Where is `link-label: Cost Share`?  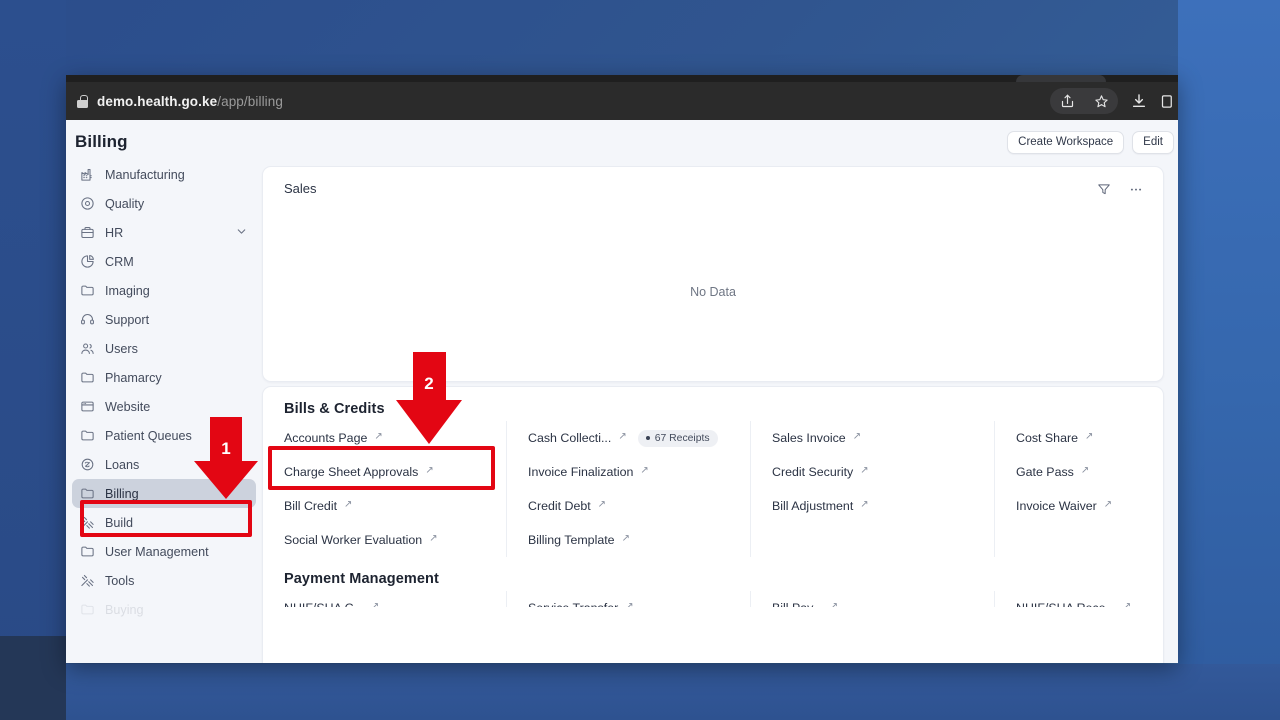 link-label: Cost Share is located at coordinates (1047, 438).